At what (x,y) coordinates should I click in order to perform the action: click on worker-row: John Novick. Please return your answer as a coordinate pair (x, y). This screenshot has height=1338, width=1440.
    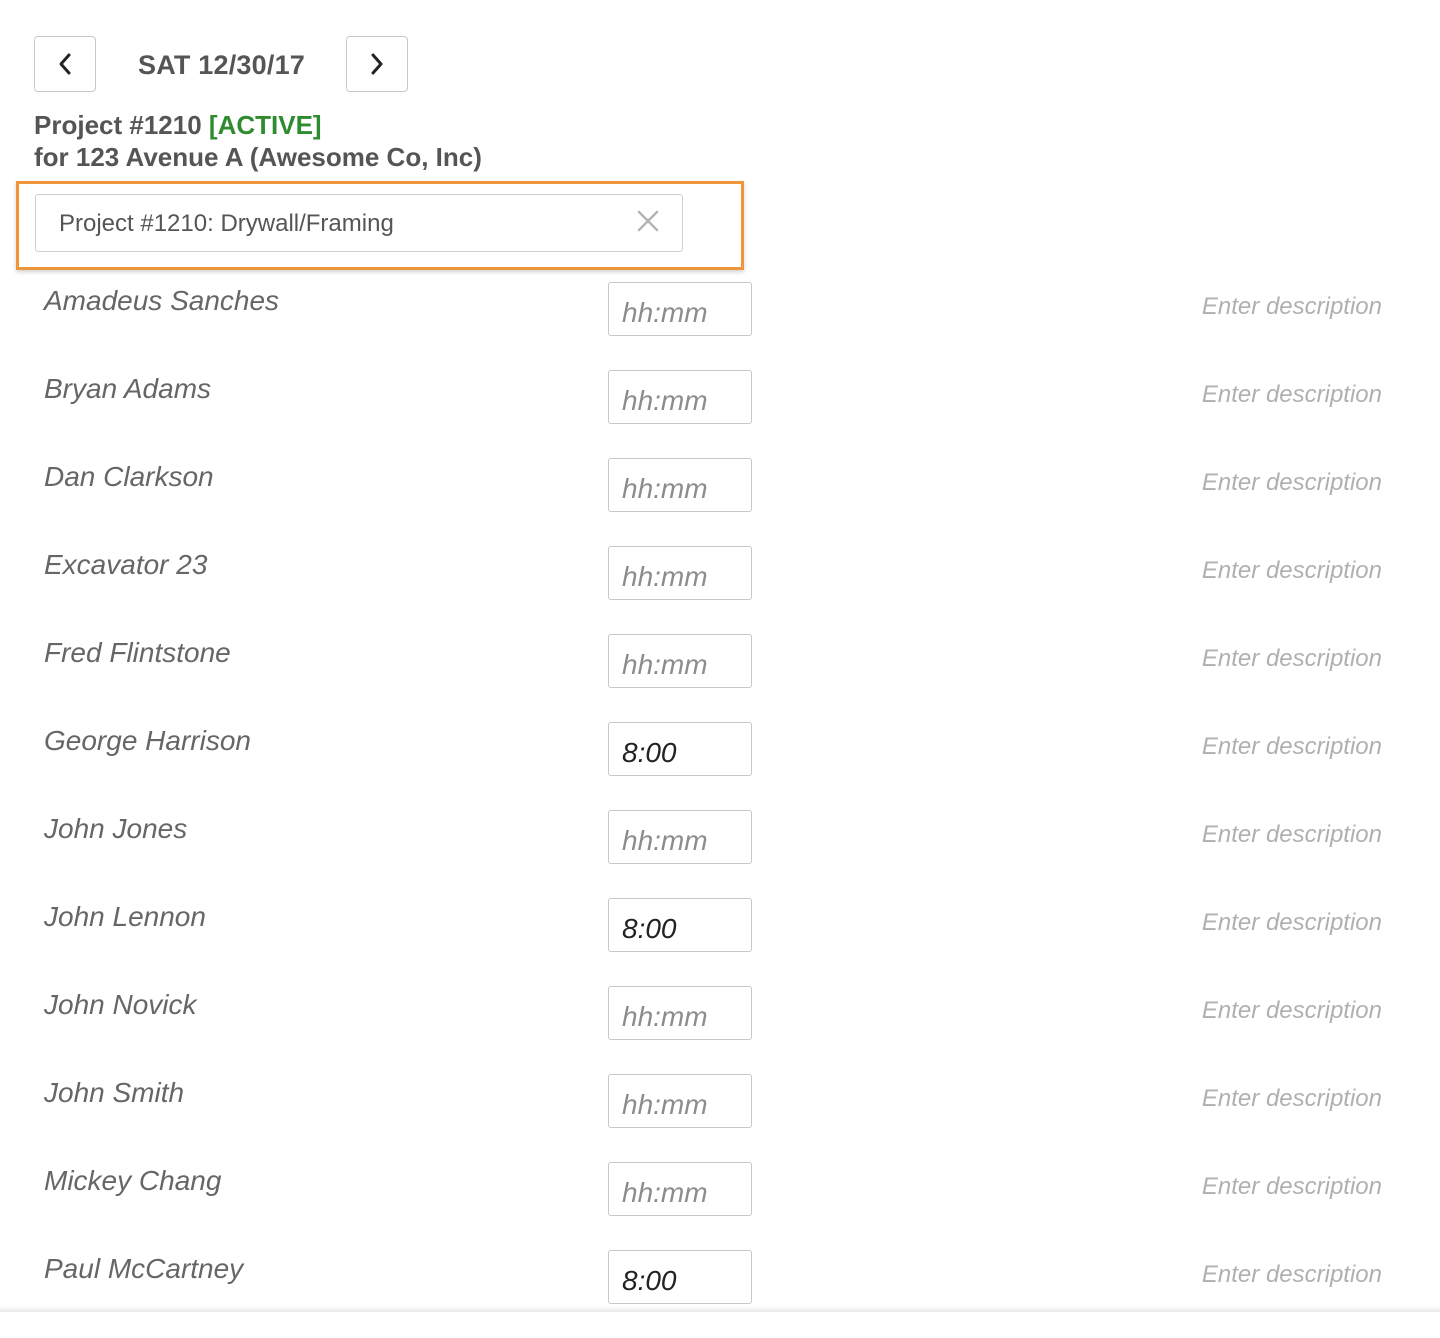
    Looking at the image, I should click on (720, 1030).